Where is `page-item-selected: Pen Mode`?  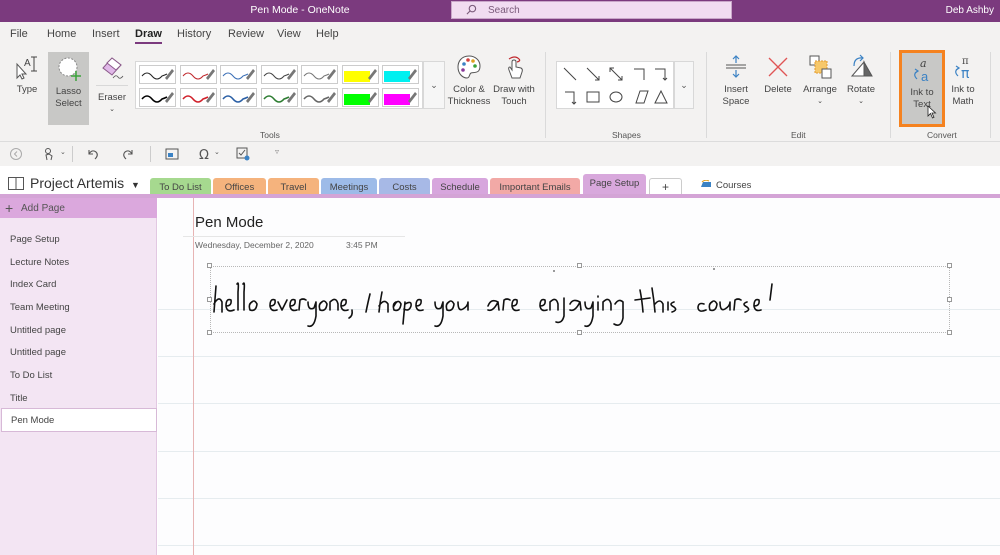
page-item-selected: Pen Mode is located at coordinates (79, 420).